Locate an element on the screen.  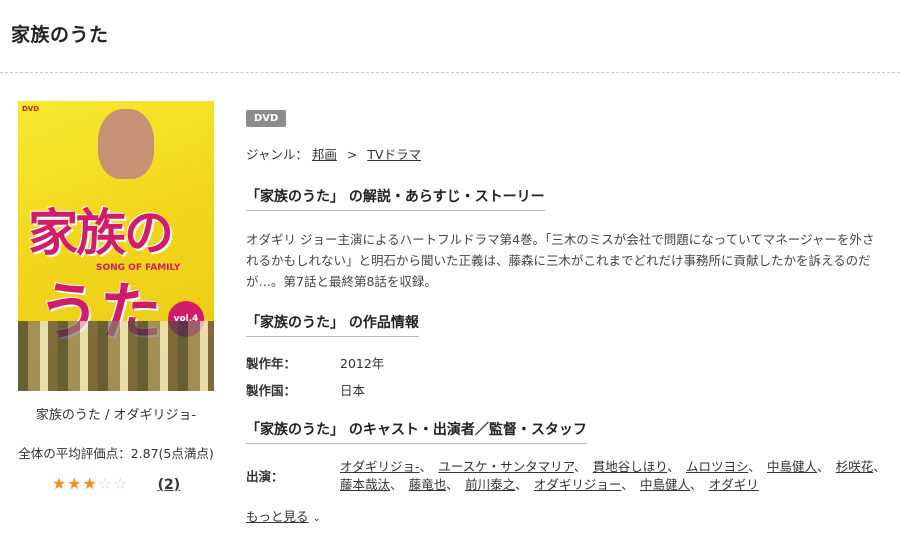
title-divider is located at coordinates (450, 72).